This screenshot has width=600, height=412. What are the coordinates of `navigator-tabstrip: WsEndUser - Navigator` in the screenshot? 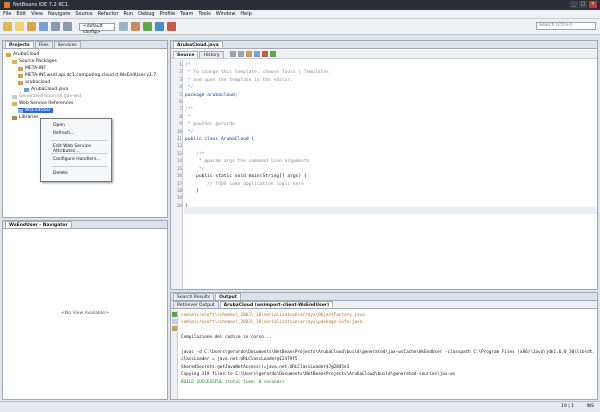 It's located at (85, 225).